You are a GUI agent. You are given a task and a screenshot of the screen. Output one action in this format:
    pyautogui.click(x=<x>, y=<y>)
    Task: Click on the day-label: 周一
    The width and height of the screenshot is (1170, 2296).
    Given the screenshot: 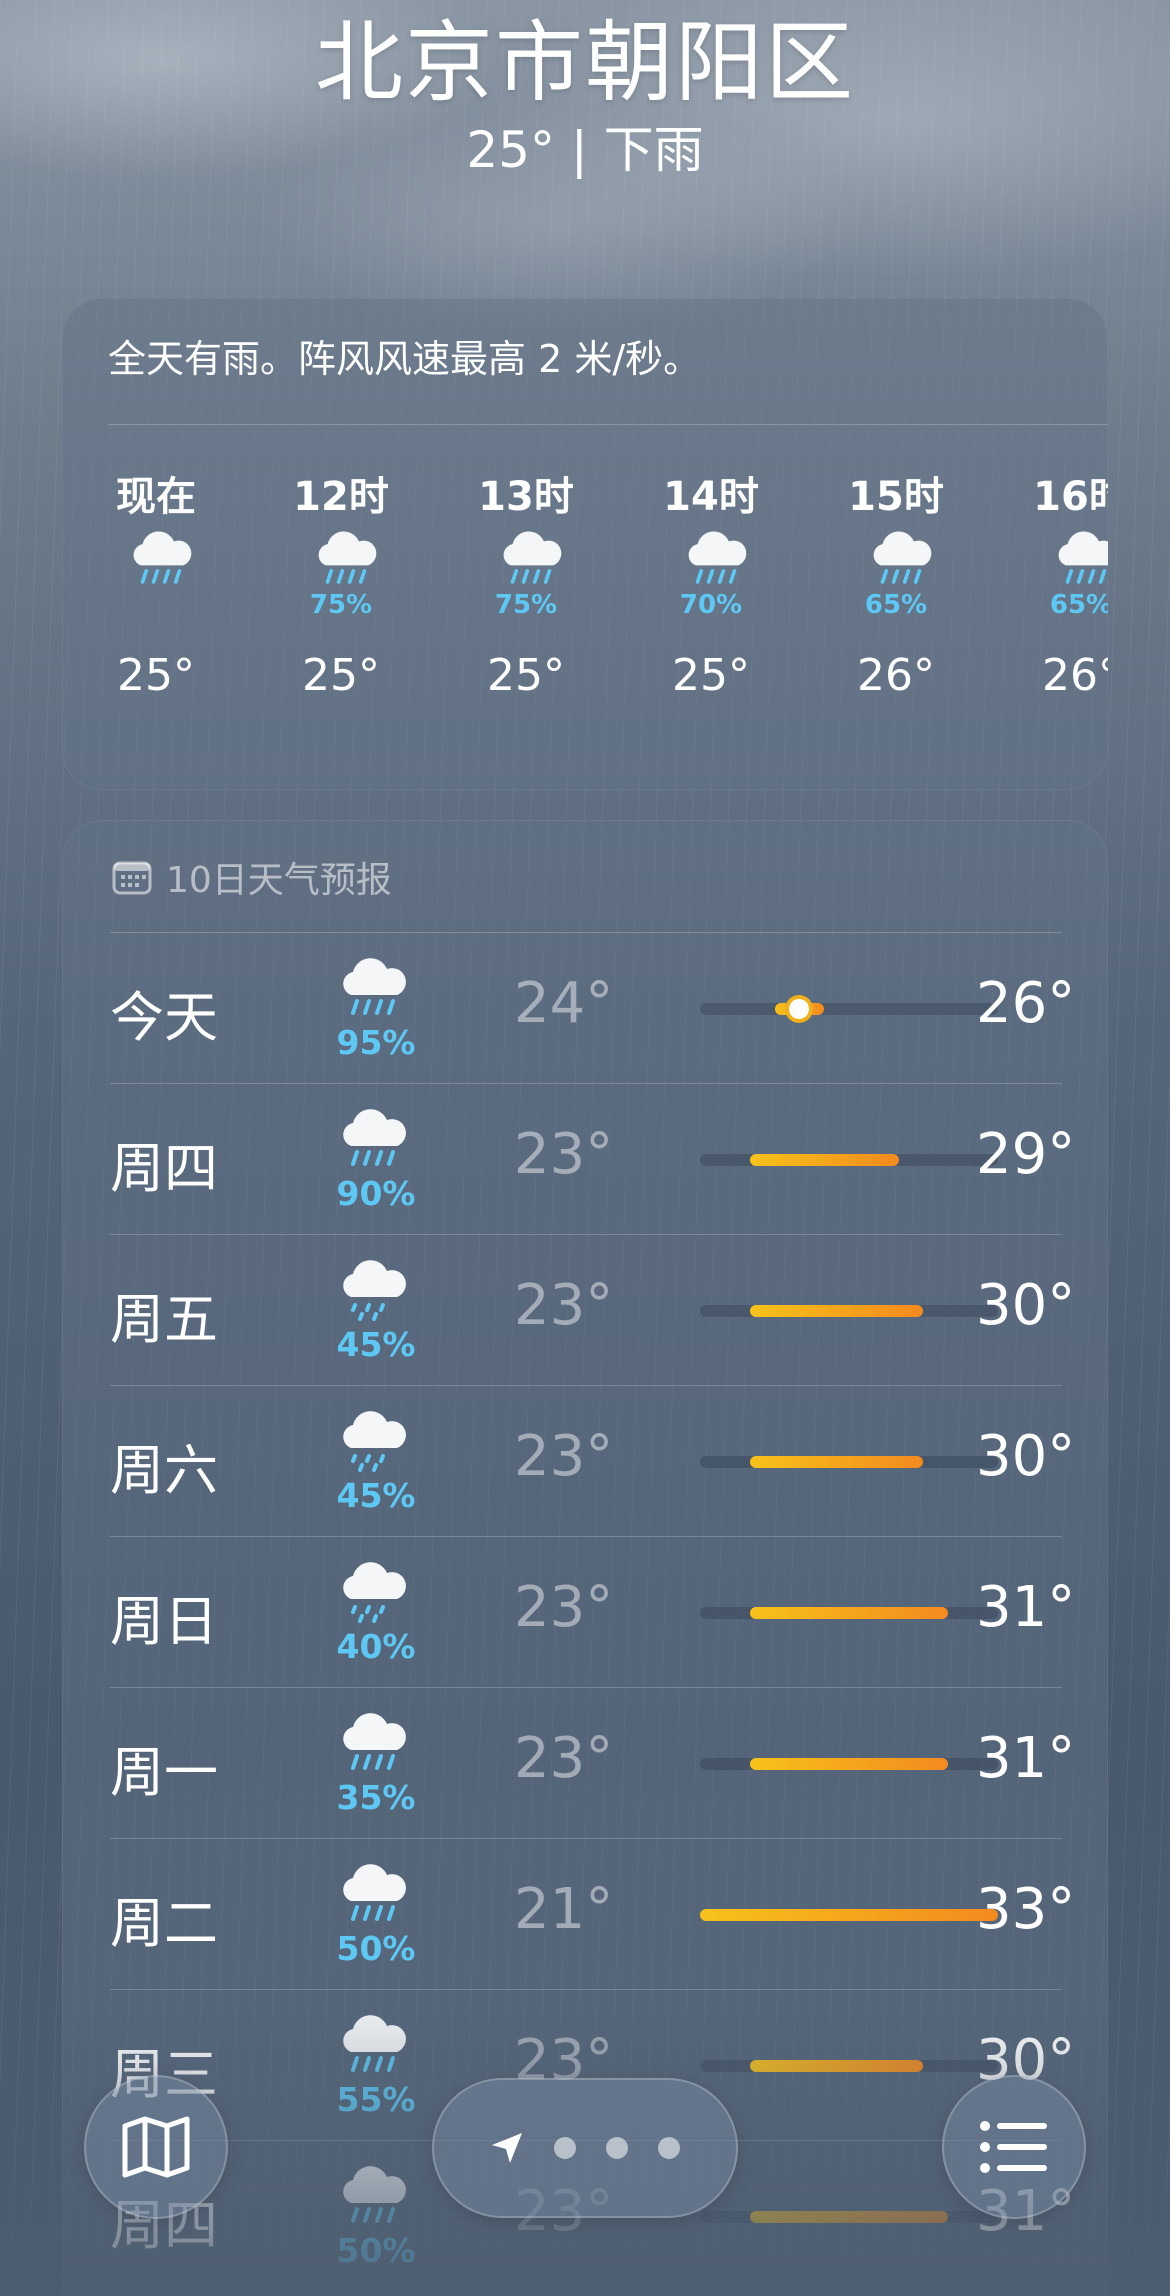 What is the action you would take?
    pyautogui.click(x=164, y=1772)
    